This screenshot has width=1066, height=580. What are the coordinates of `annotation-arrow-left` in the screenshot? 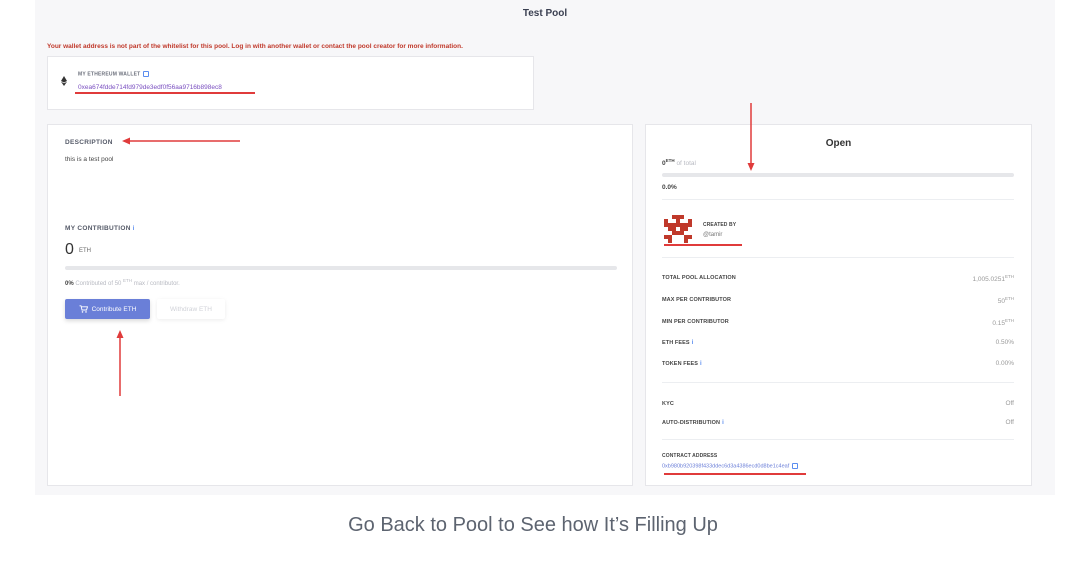 It's located at (181, 141).